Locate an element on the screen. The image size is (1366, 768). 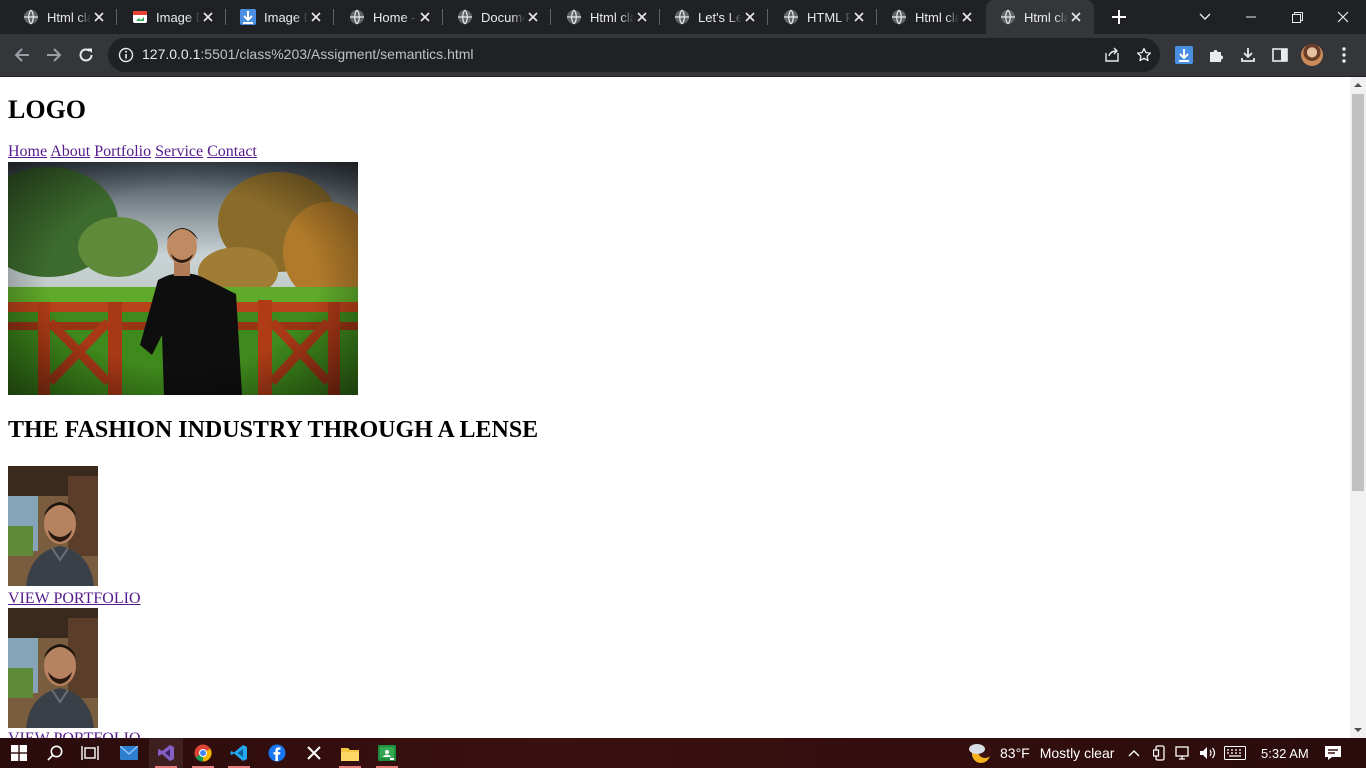
star-icon is located at coordinates (1144, 54).